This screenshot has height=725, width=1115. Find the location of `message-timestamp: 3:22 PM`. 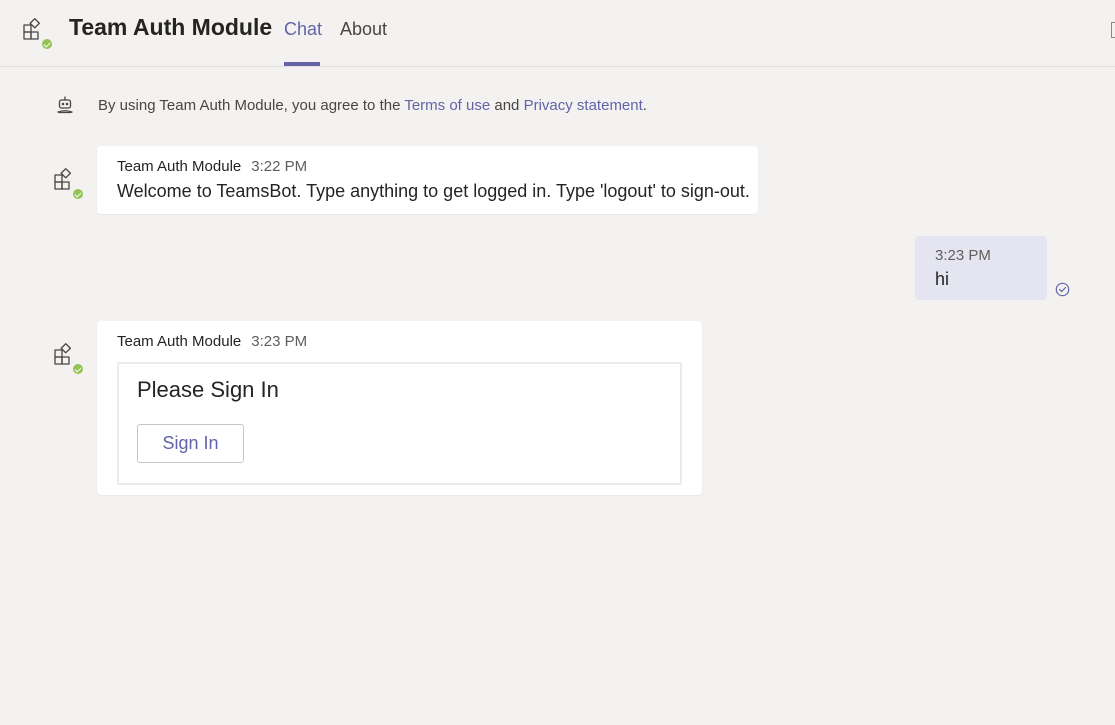

message-timestamp: 3:22 PM is located at coordinates (279, 166).